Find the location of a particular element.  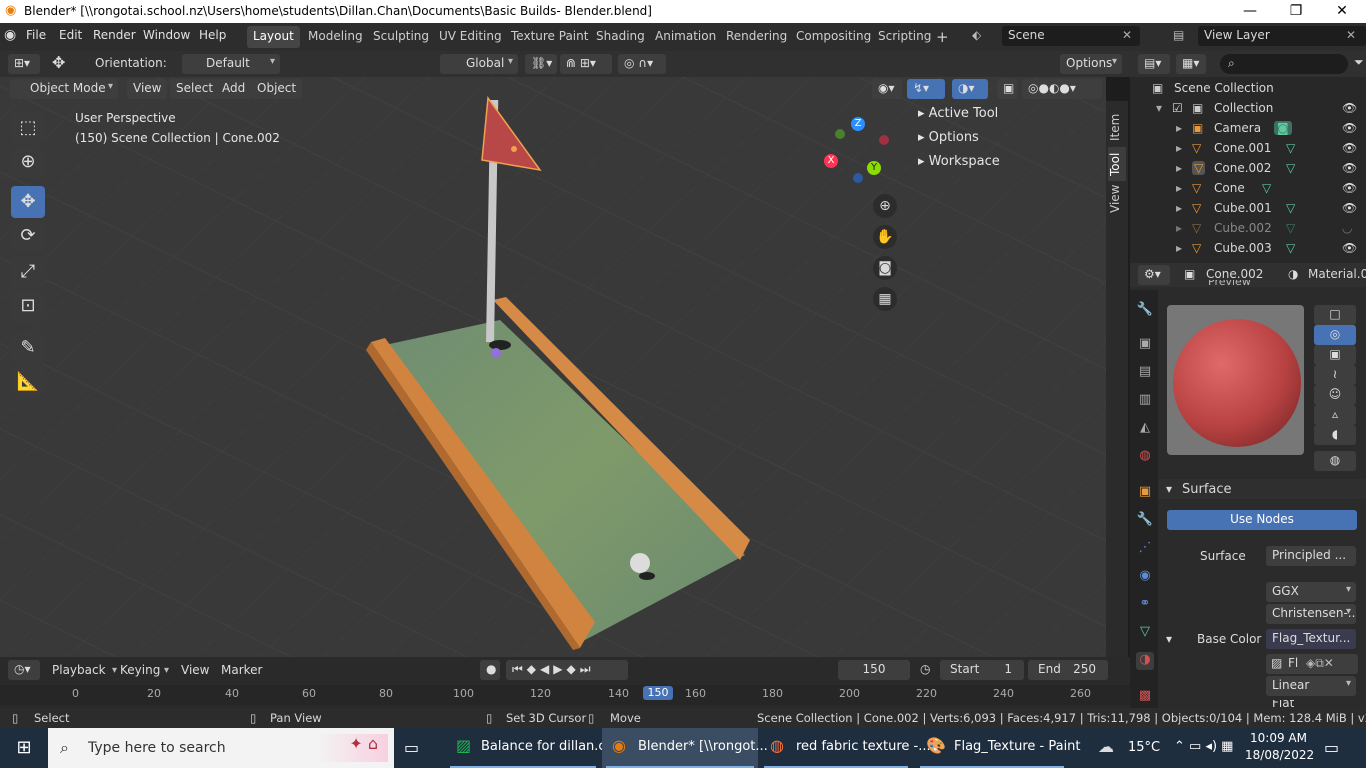

start-frame-field: Start 1 is located at coordinates (982, 670).